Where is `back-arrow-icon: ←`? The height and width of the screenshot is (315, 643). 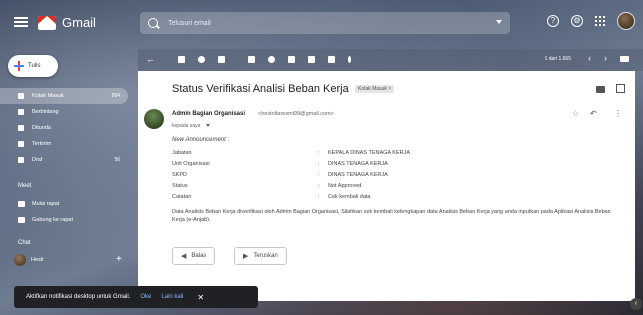 back-arrow-icon: ← is located at coordinates (150, 59).